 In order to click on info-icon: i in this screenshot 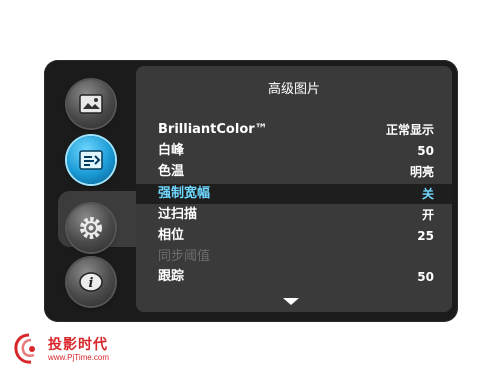, I will do `click(91, 282)`.